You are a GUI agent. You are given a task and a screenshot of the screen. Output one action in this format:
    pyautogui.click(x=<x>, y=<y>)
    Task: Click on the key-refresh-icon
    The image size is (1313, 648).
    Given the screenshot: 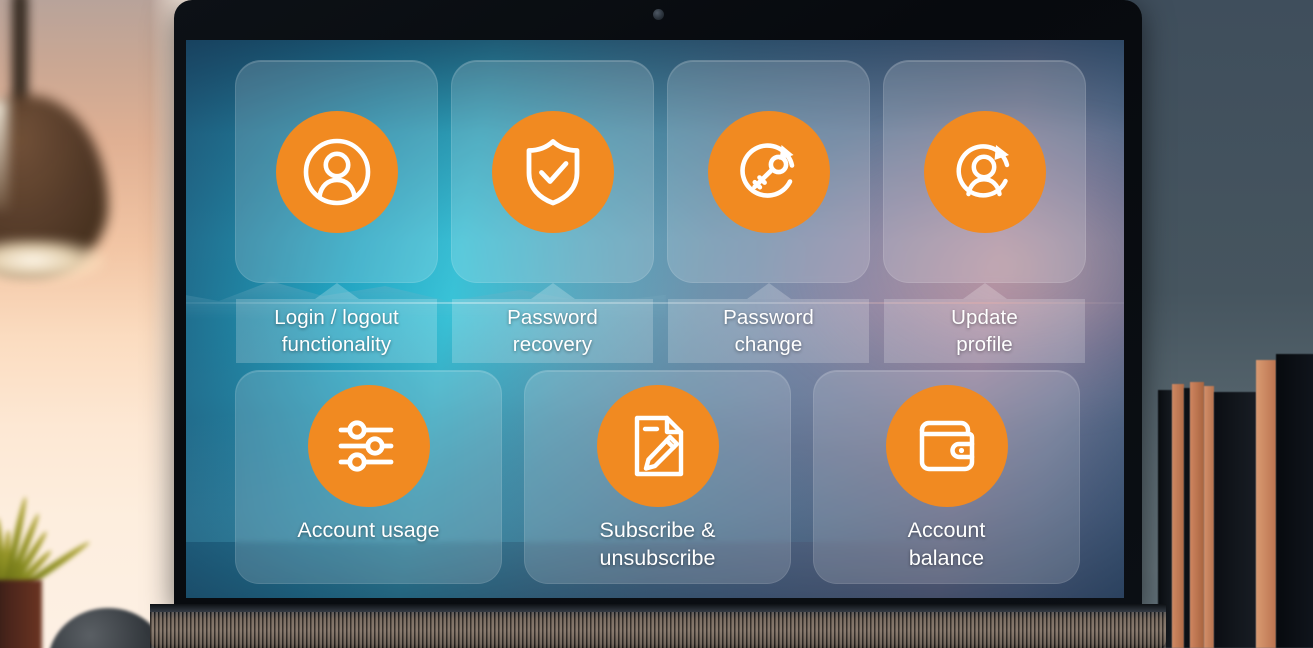 What is the action you would take?
    pyautogui.click(x=768, y=171)
    